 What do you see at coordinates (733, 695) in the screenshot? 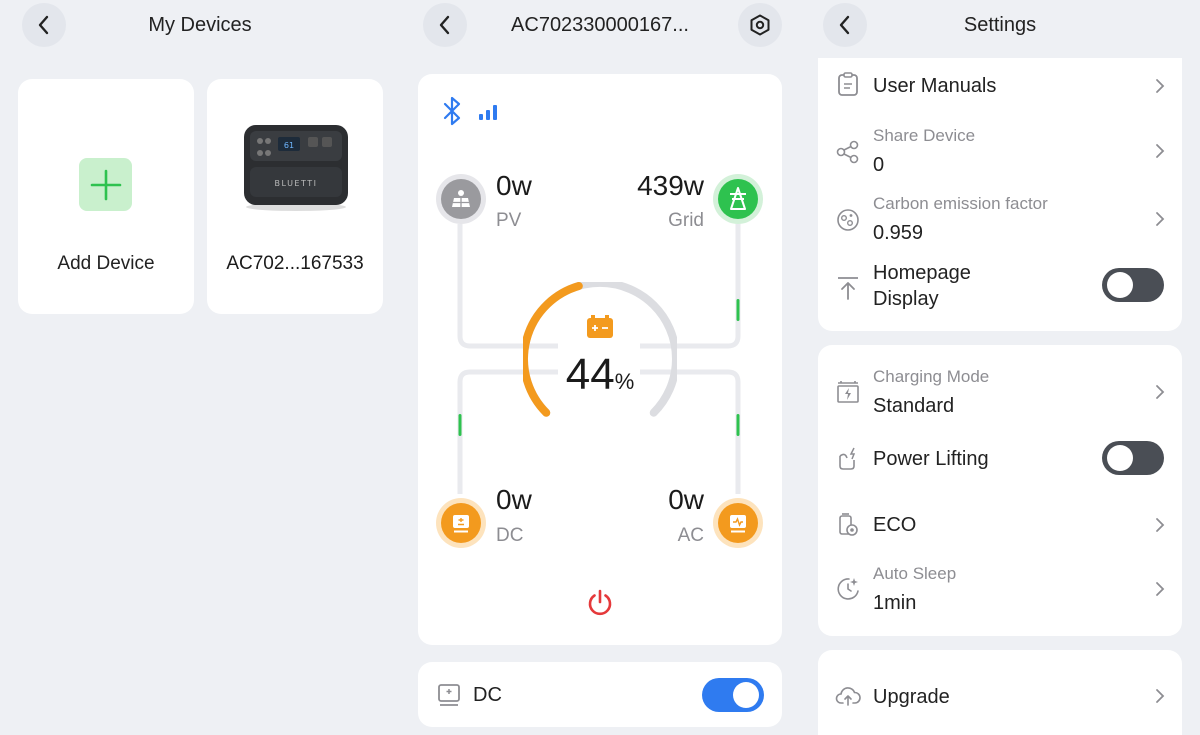
I see `dc-output-toggle` at bounding box center [733, 695].